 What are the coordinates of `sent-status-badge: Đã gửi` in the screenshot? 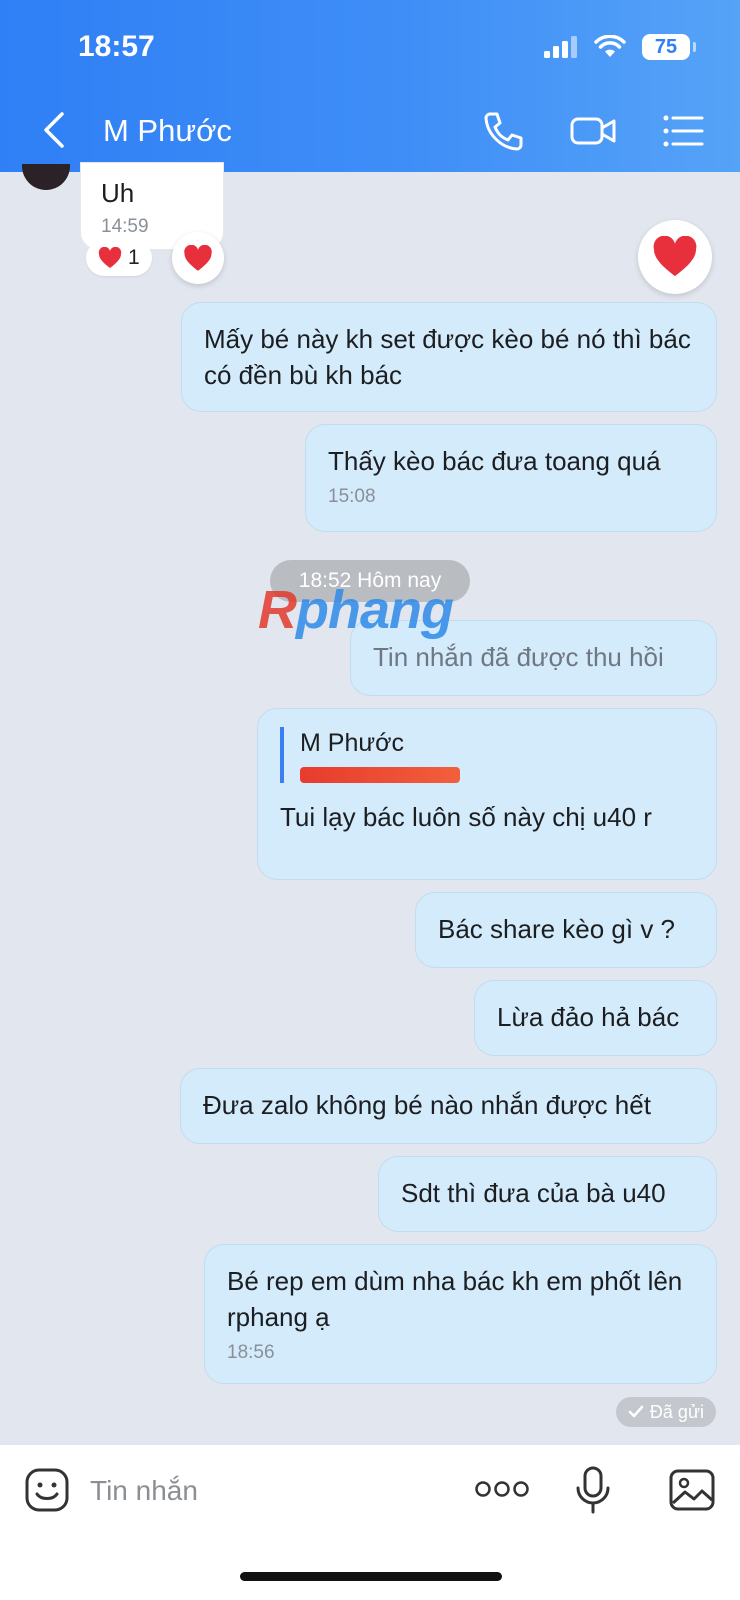 It's located at (665, 1412).